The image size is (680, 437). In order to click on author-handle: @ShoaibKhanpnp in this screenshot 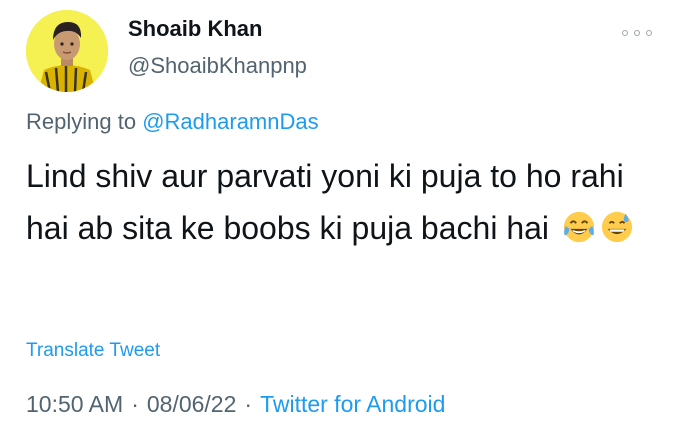, I will do `click(217, 66)`.